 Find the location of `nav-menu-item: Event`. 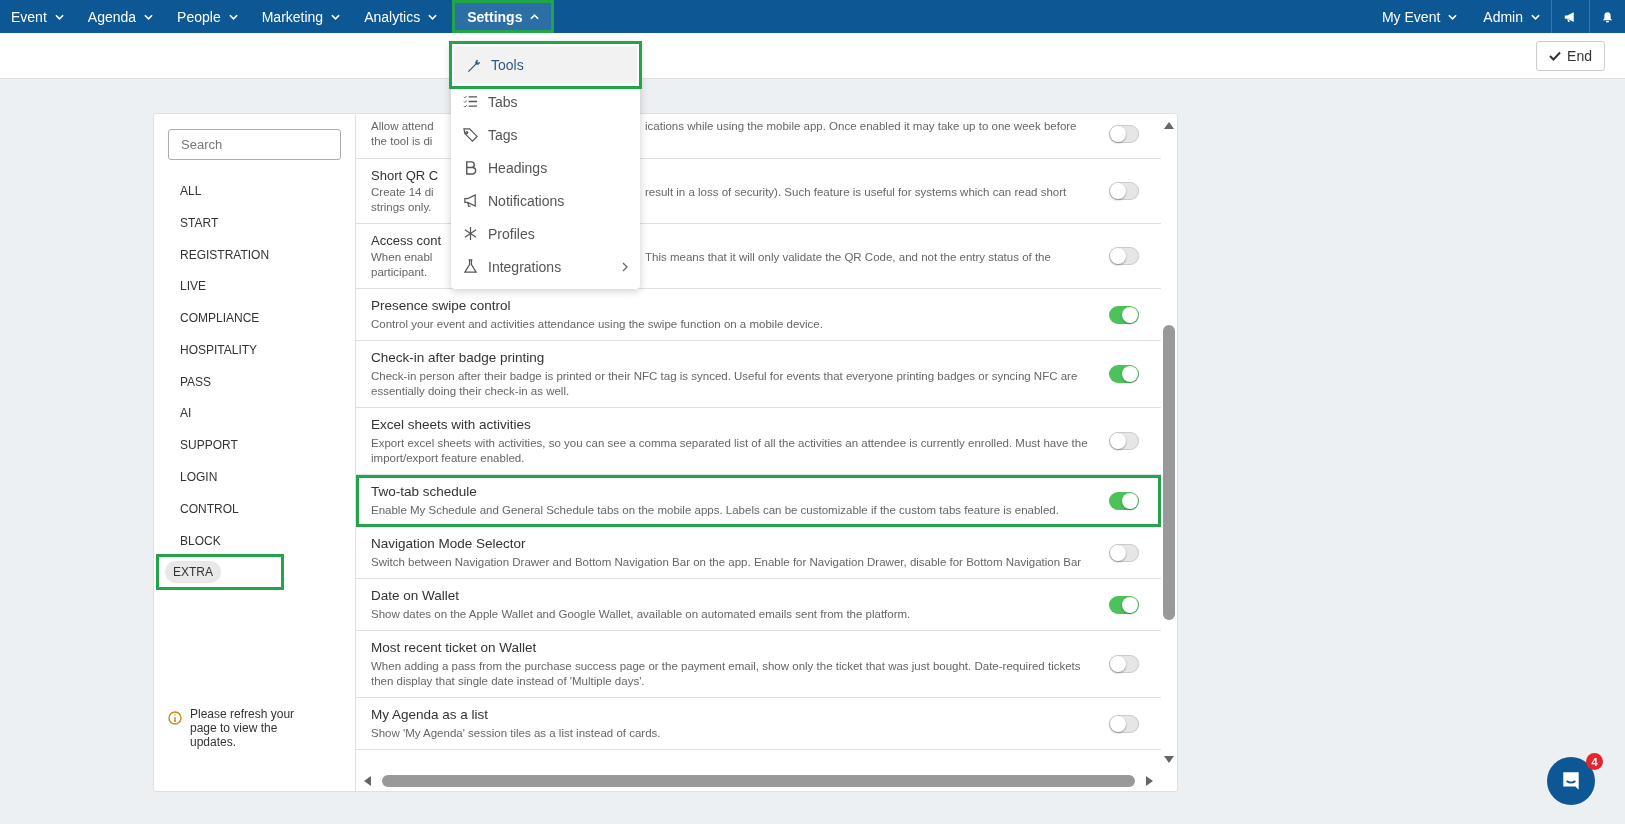

nav-menu-item: Event is located at coordinates (37, 16).